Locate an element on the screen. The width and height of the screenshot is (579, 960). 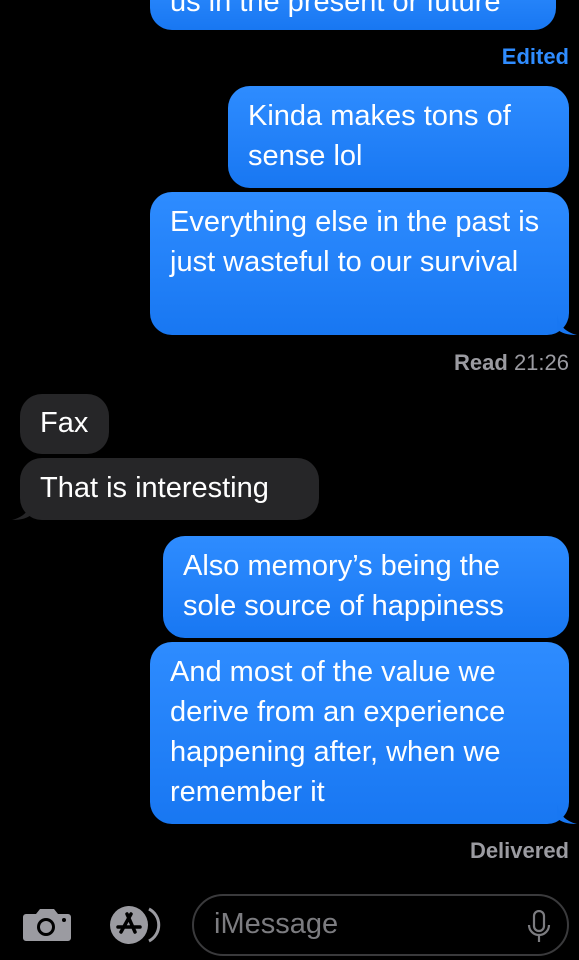
message-text: Fax is located at coordinates (64, 423).